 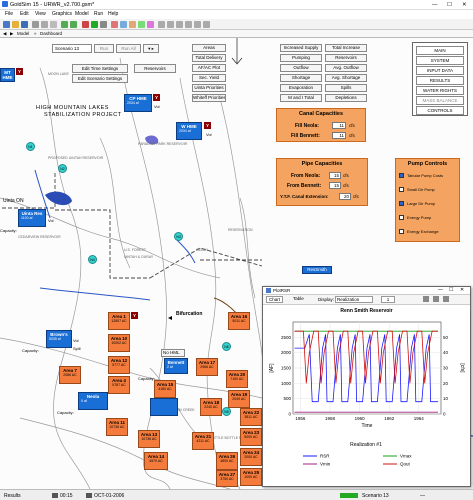 What do you see at coordinates (317, 270) in the screenshot?
I see `res-smith-button: ResSmith` at bounding box center [317, 270].